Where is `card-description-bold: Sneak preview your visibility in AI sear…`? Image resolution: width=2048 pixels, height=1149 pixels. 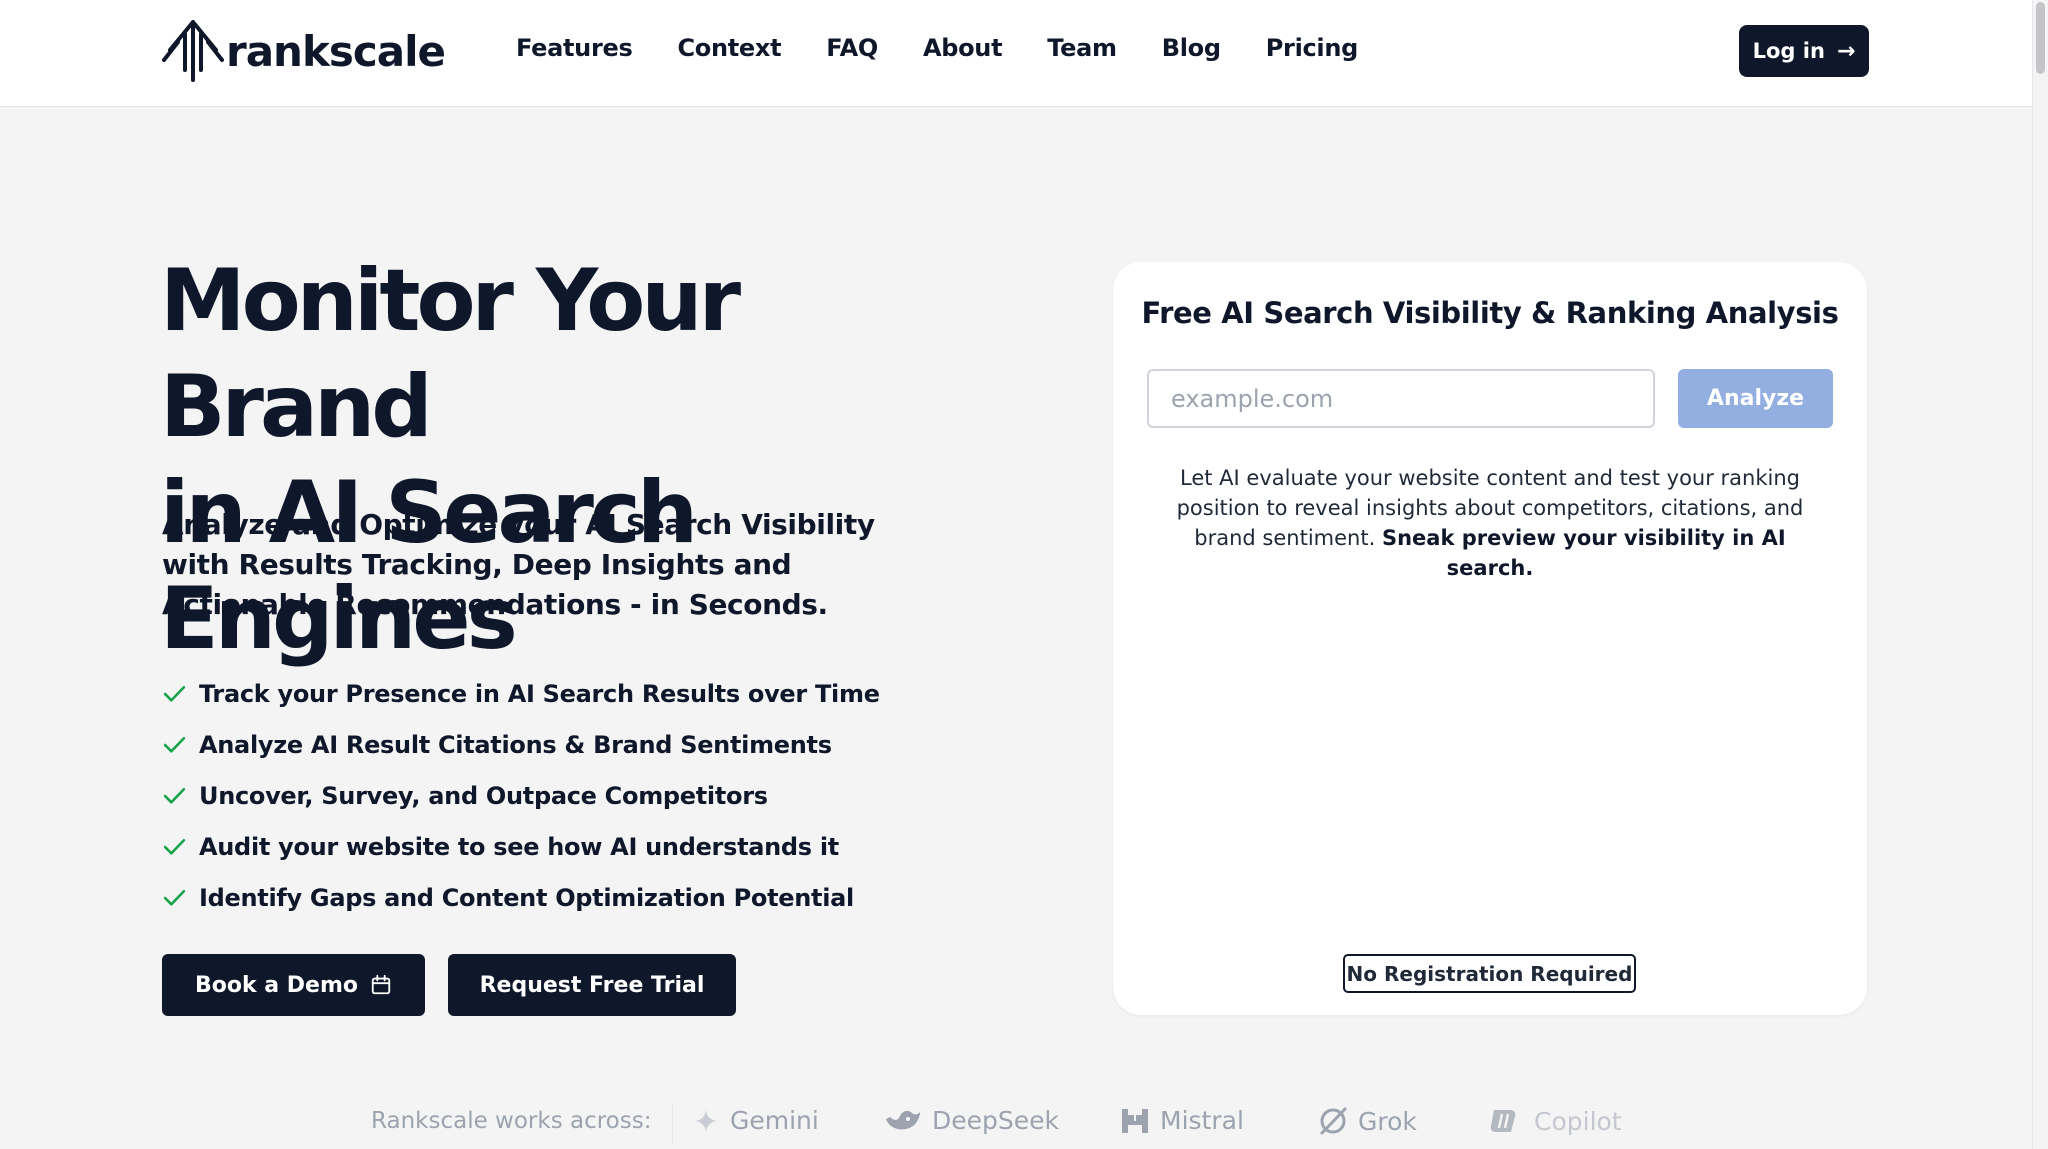
card-description-bold: Sneak preview your visibility in AI sear… is located at coordinates (1583, 553).